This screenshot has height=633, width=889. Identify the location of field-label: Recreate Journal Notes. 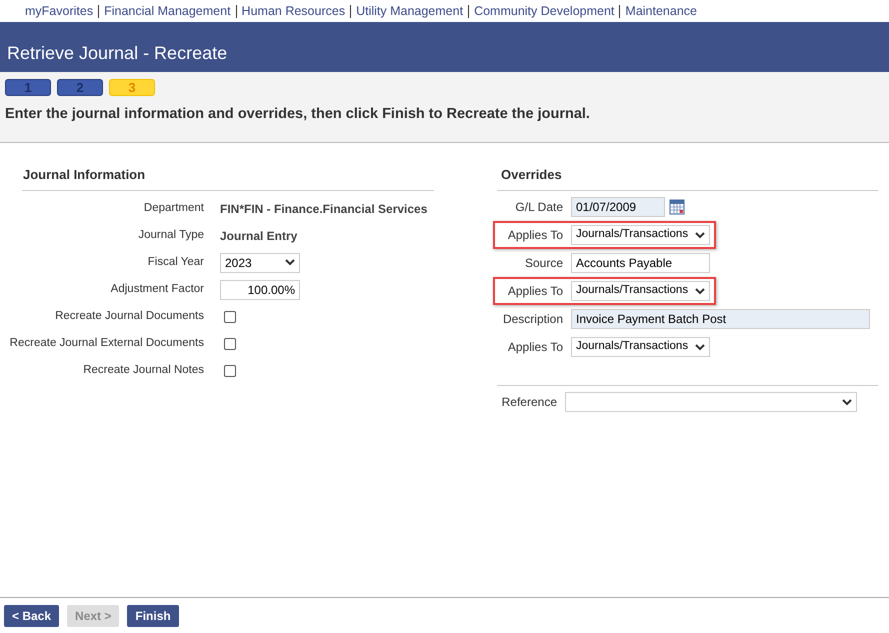
(143, 370).